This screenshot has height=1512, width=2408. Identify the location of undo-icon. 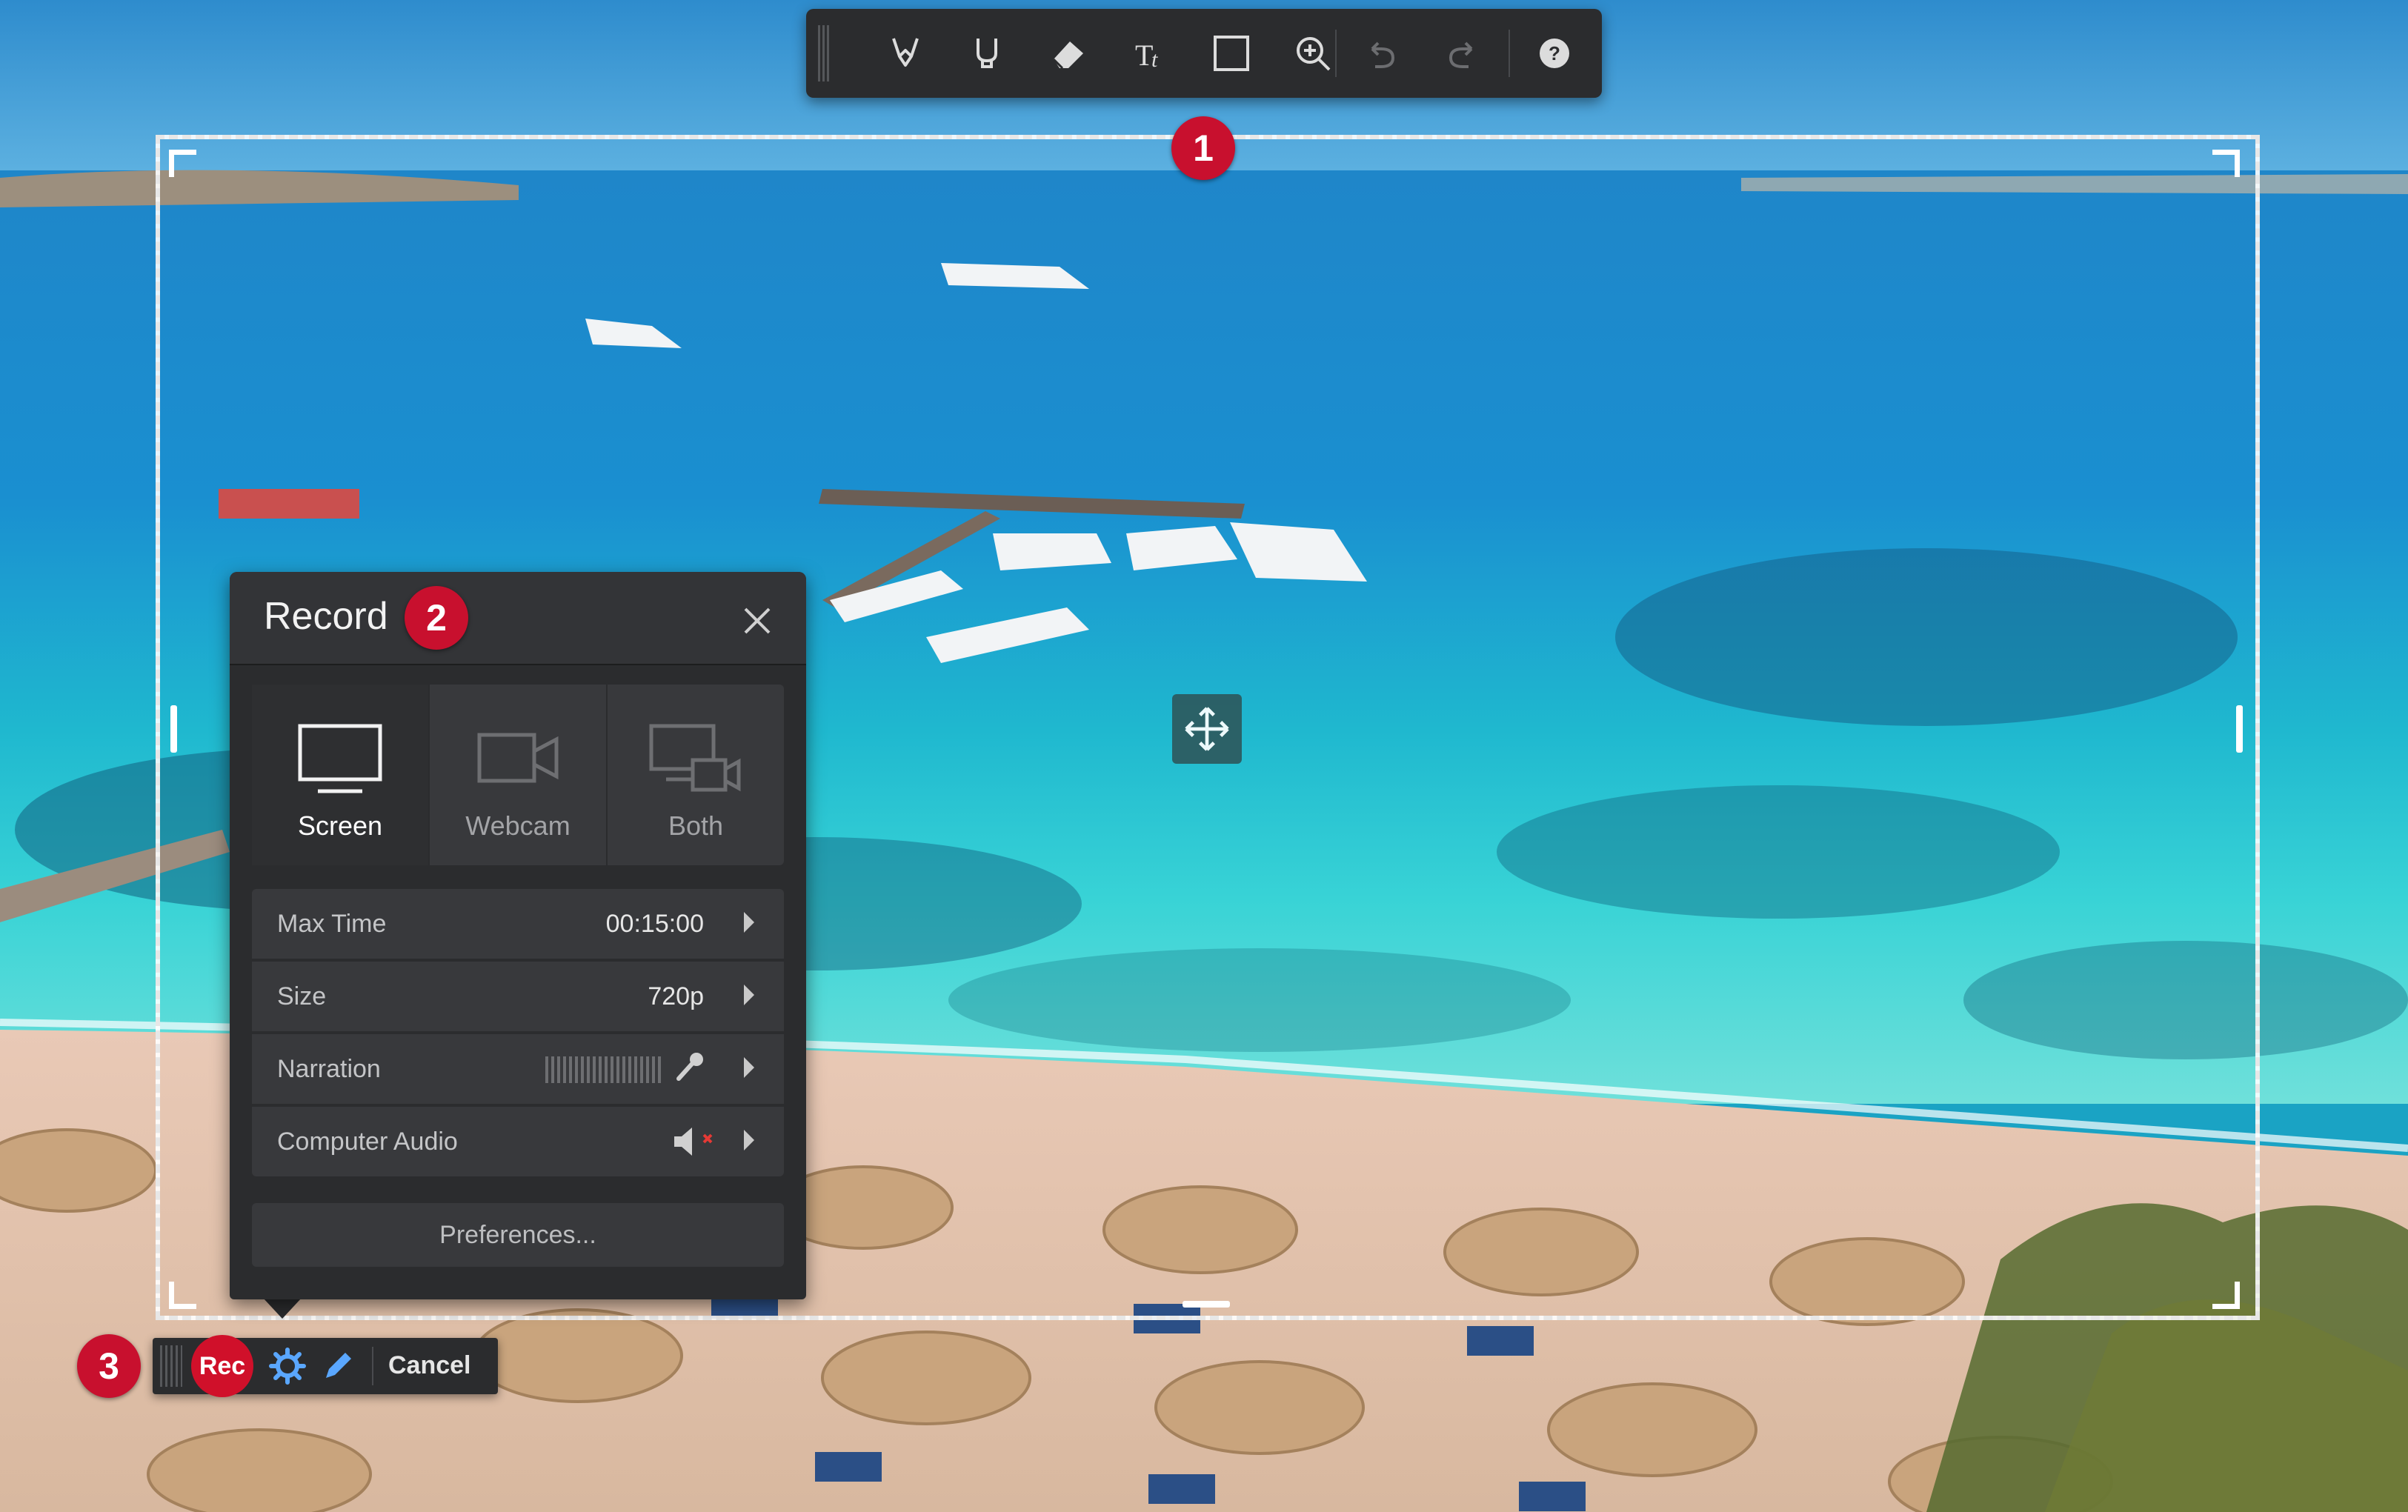
(1381, 53).